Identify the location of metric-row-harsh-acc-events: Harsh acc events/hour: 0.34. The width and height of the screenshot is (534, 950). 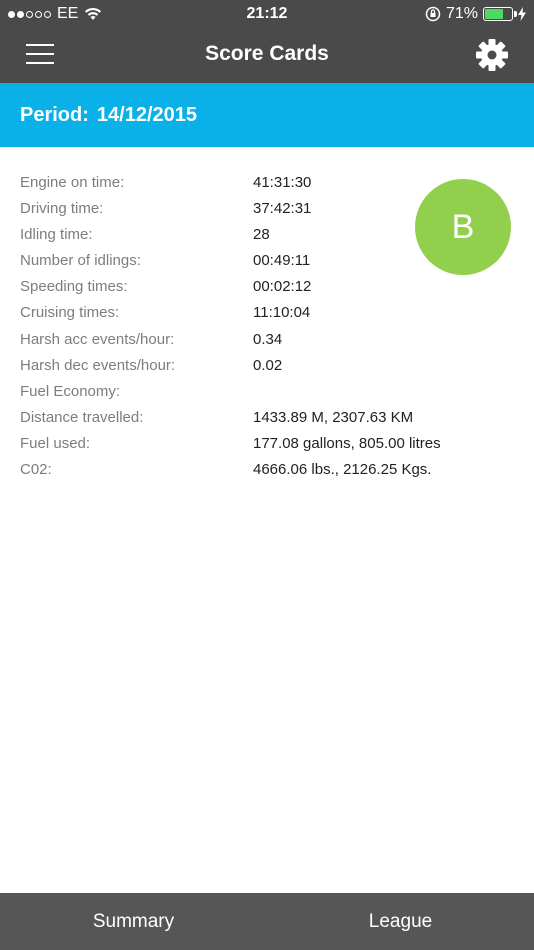
(260, 343).